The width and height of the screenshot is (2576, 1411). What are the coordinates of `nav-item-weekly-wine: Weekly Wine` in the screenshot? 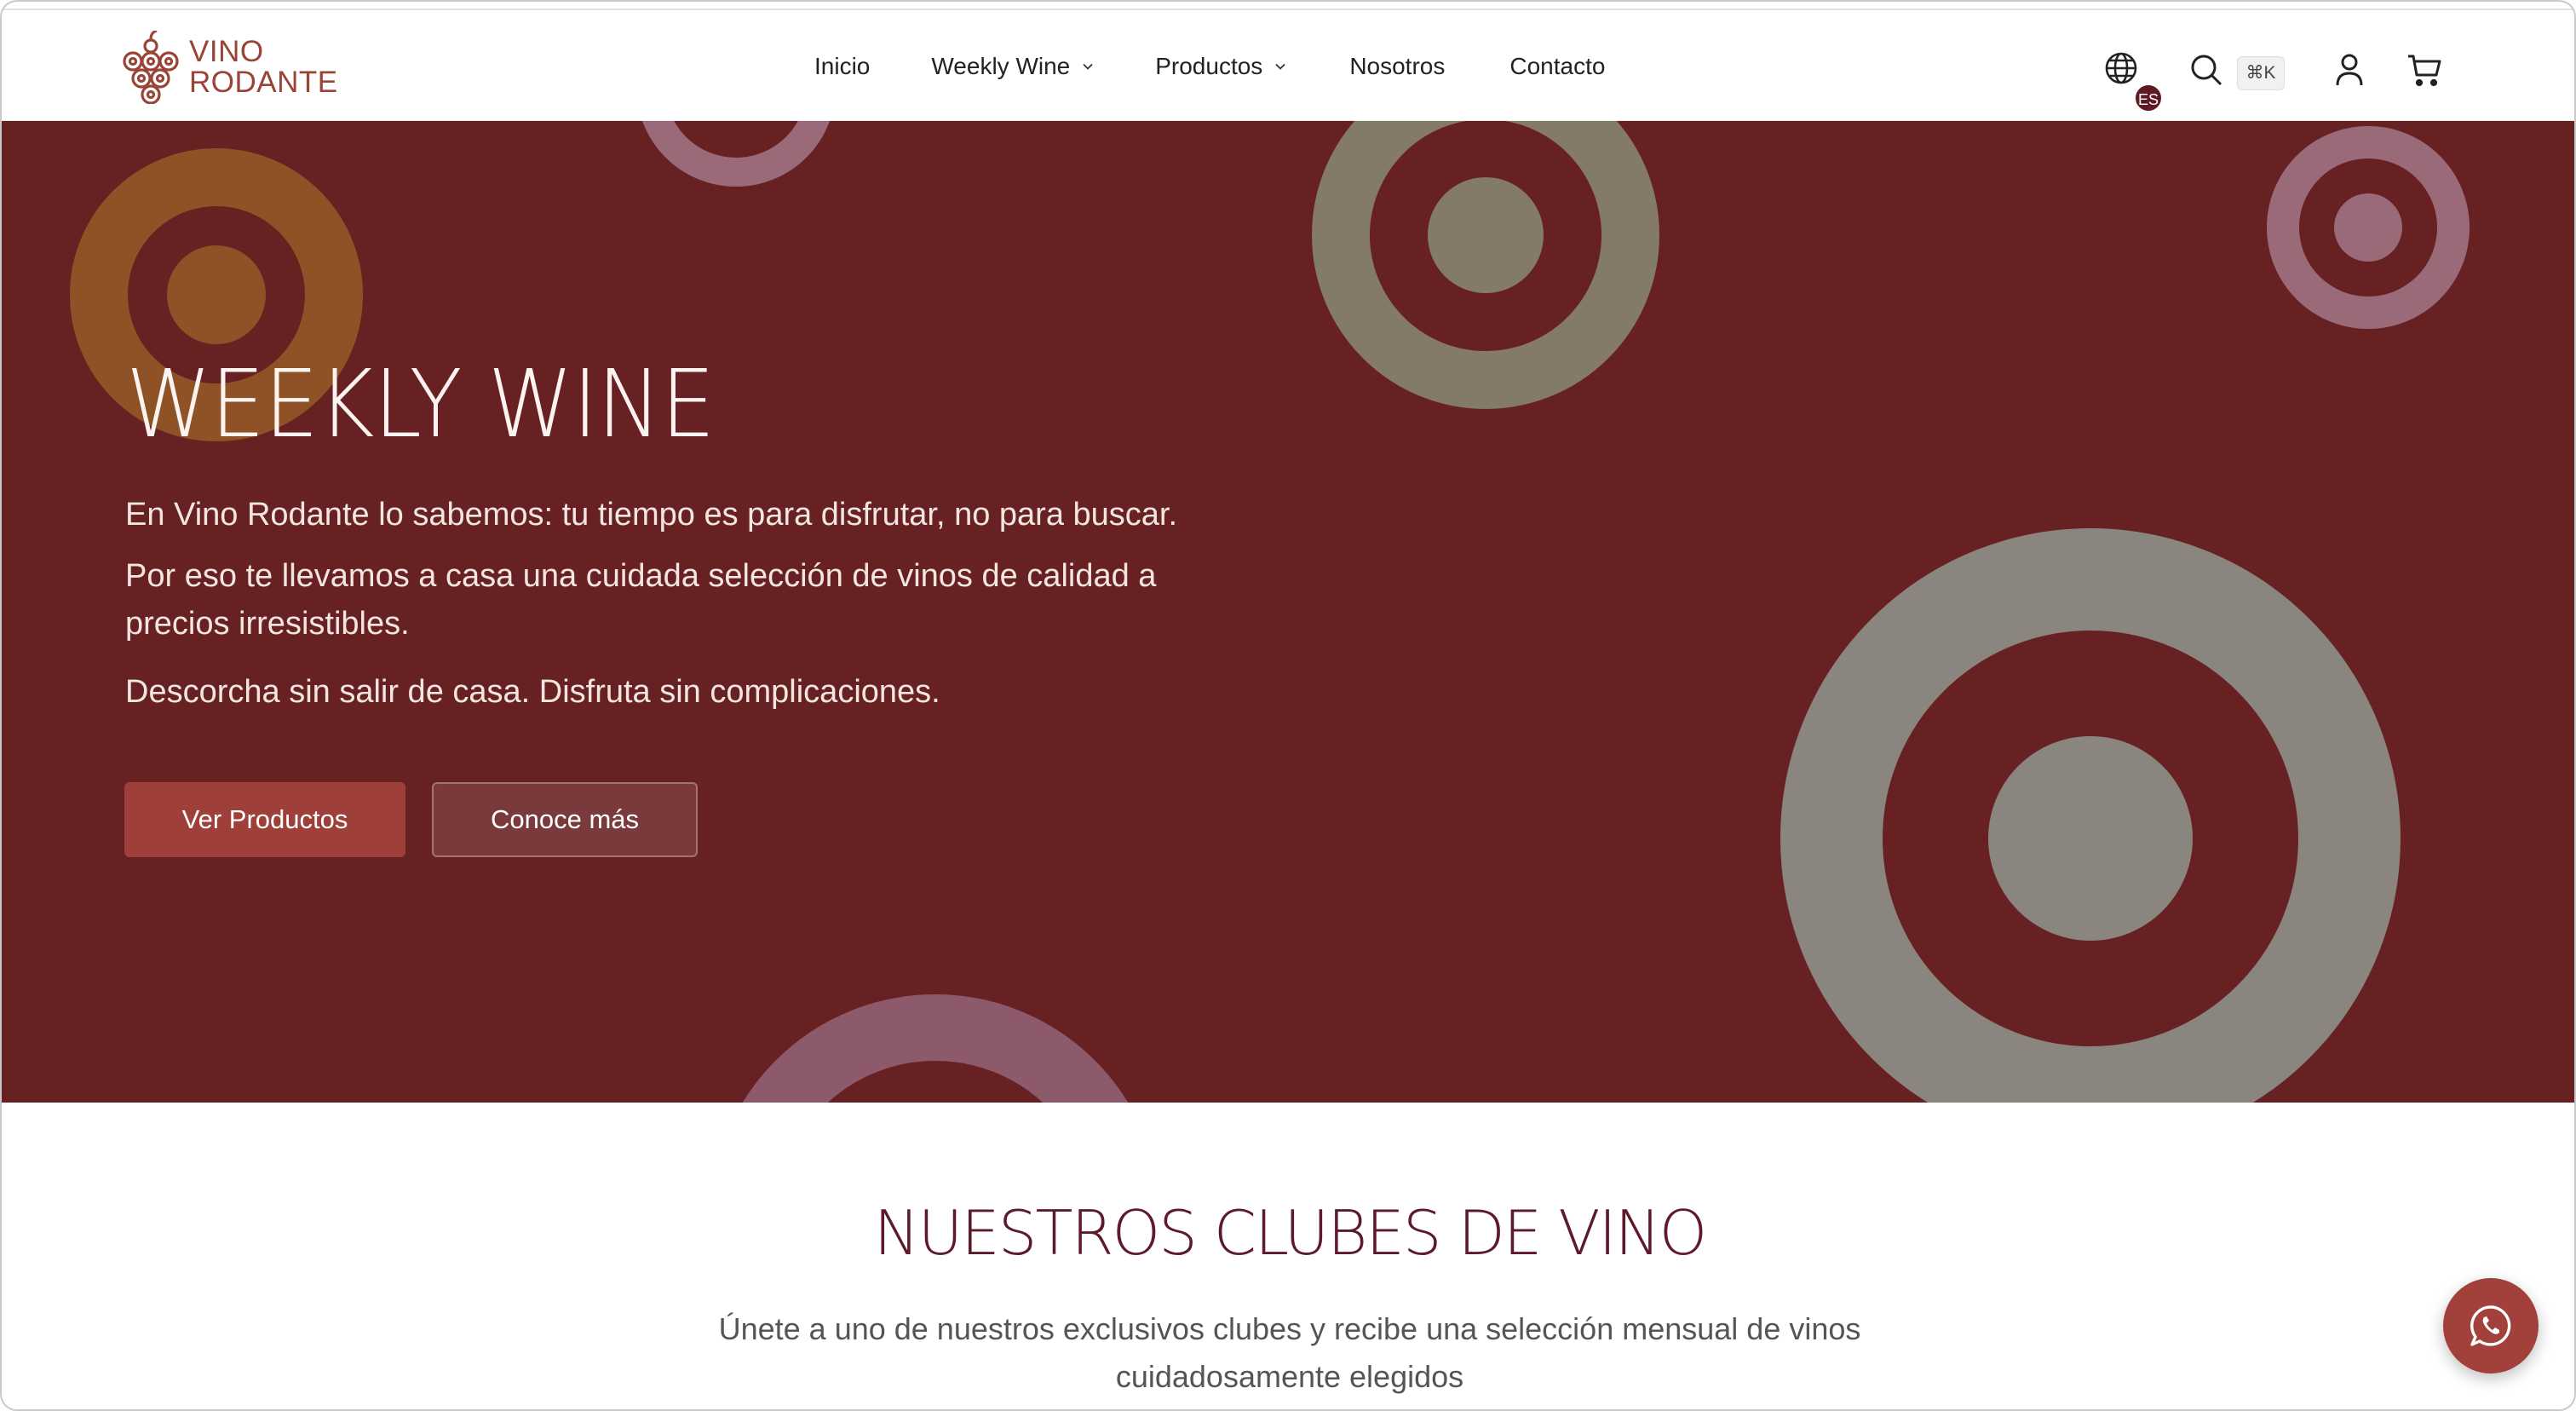 It's located at (1013, 66).